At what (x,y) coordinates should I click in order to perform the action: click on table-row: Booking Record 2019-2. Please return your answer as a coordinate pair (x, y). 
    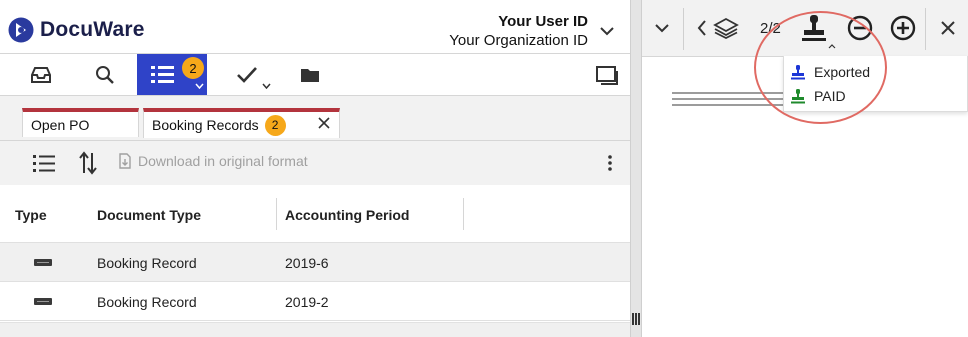
    Looking at the image, I should click on (315, 301).